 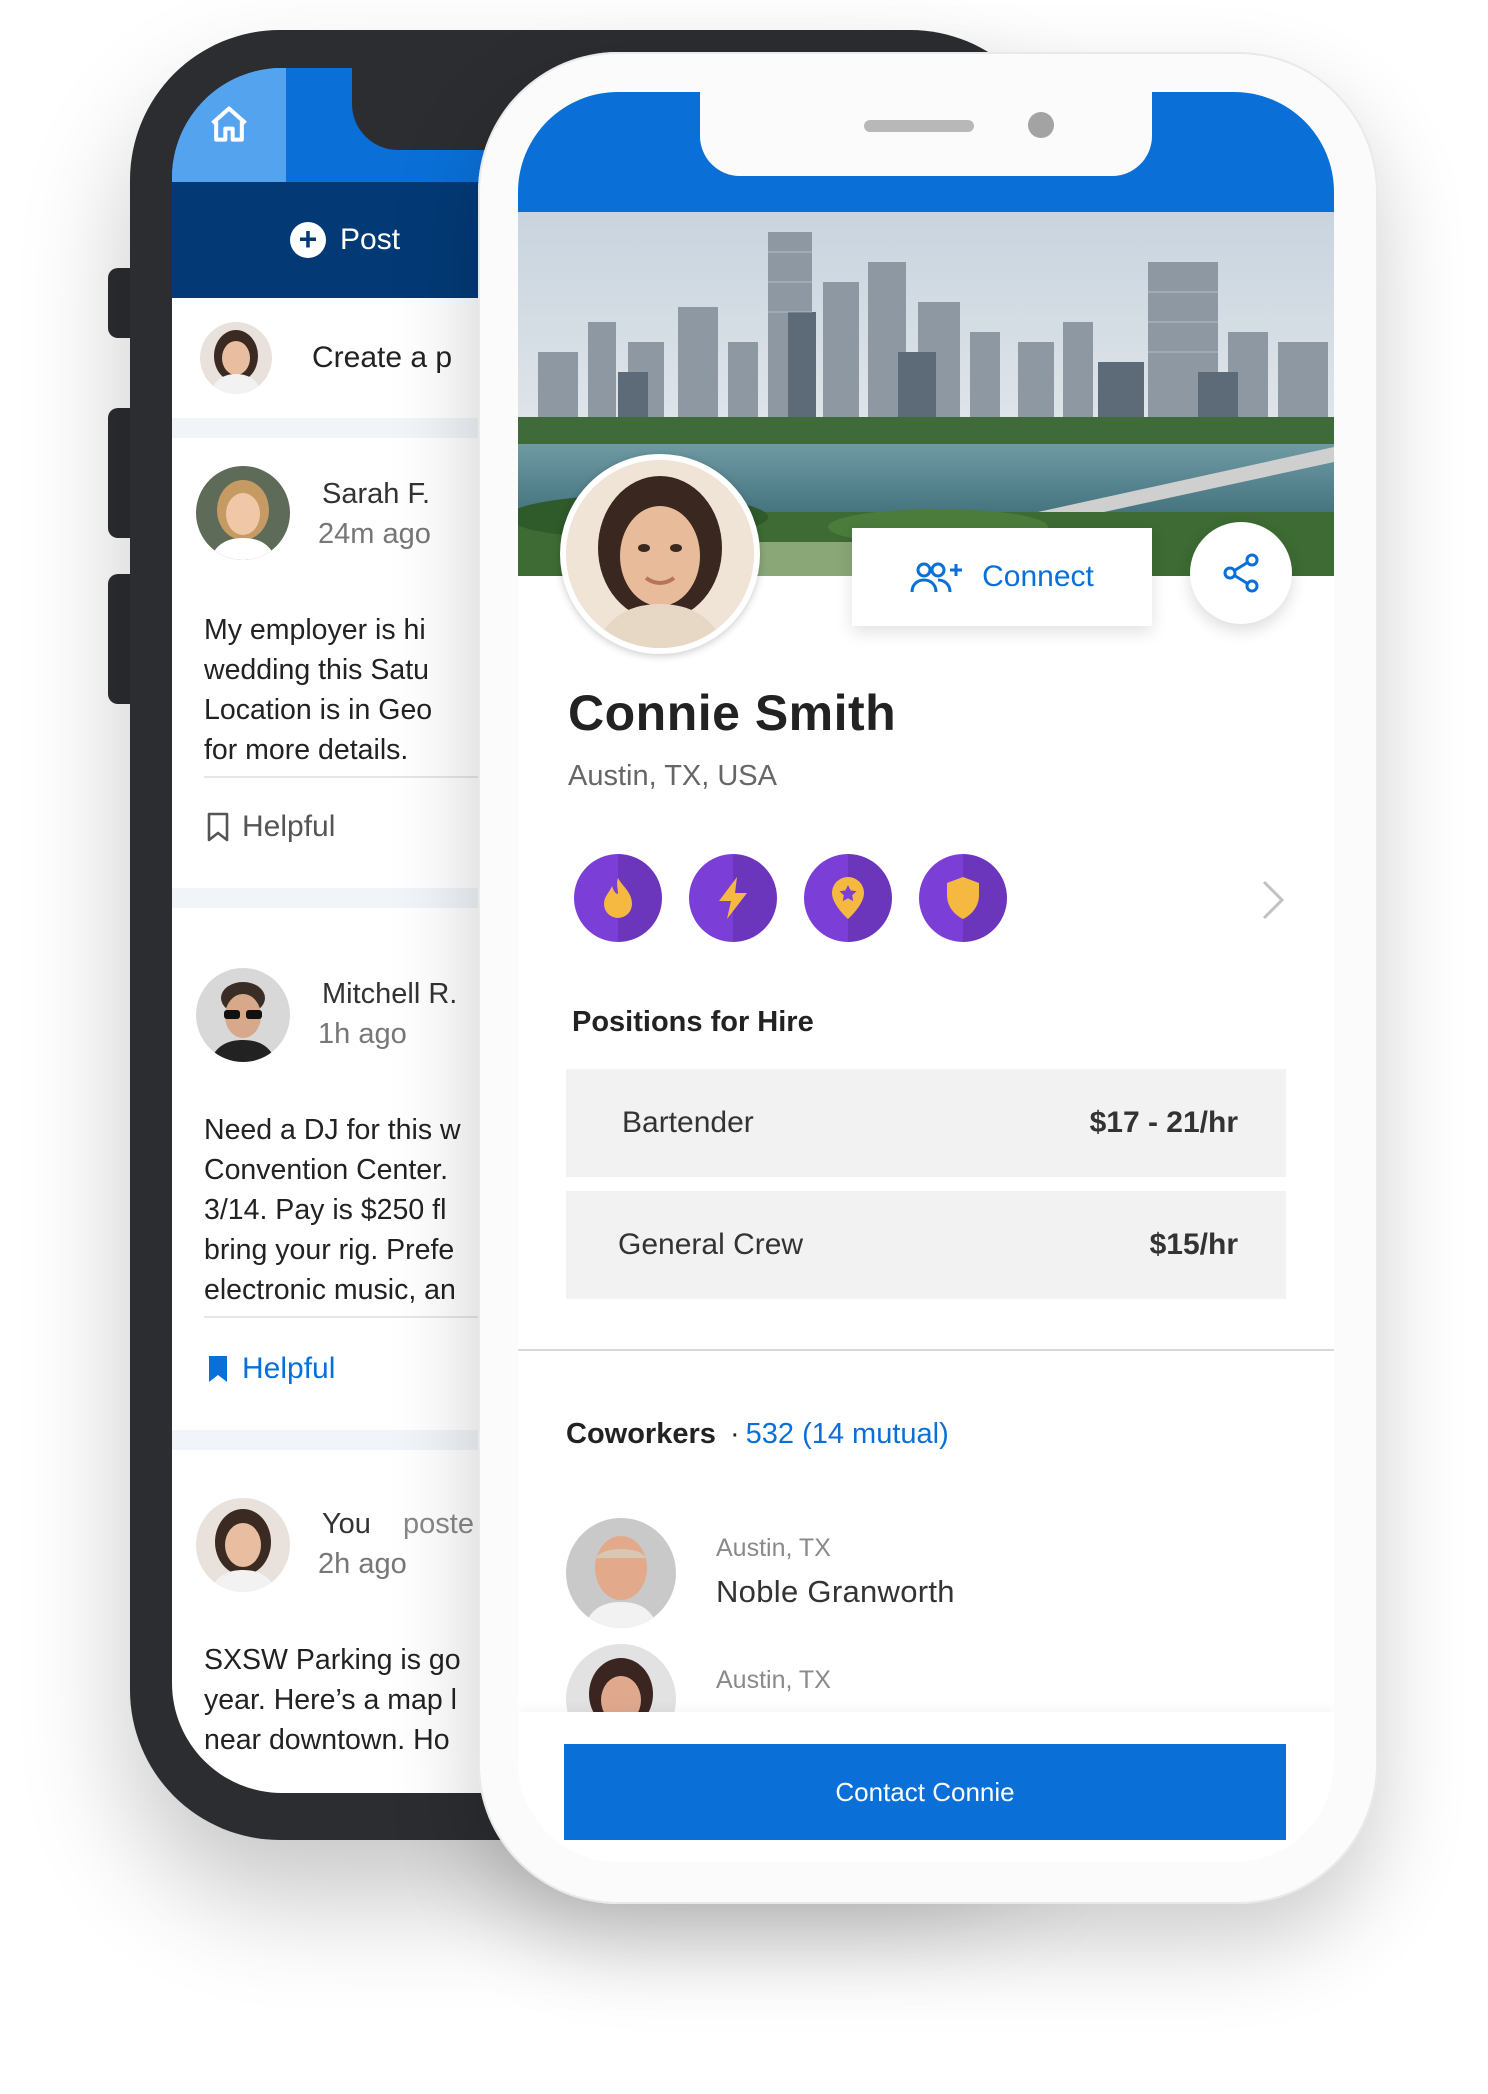 What do you see at coordinates (1273, 900) in the screenshot?
I see `chevron-right-icon` at bounding box center [1273, 900].